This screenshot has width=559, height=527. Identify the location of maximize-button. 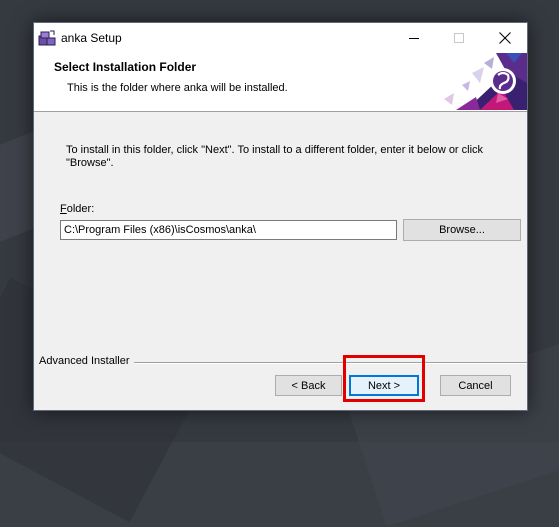
(459, 38).